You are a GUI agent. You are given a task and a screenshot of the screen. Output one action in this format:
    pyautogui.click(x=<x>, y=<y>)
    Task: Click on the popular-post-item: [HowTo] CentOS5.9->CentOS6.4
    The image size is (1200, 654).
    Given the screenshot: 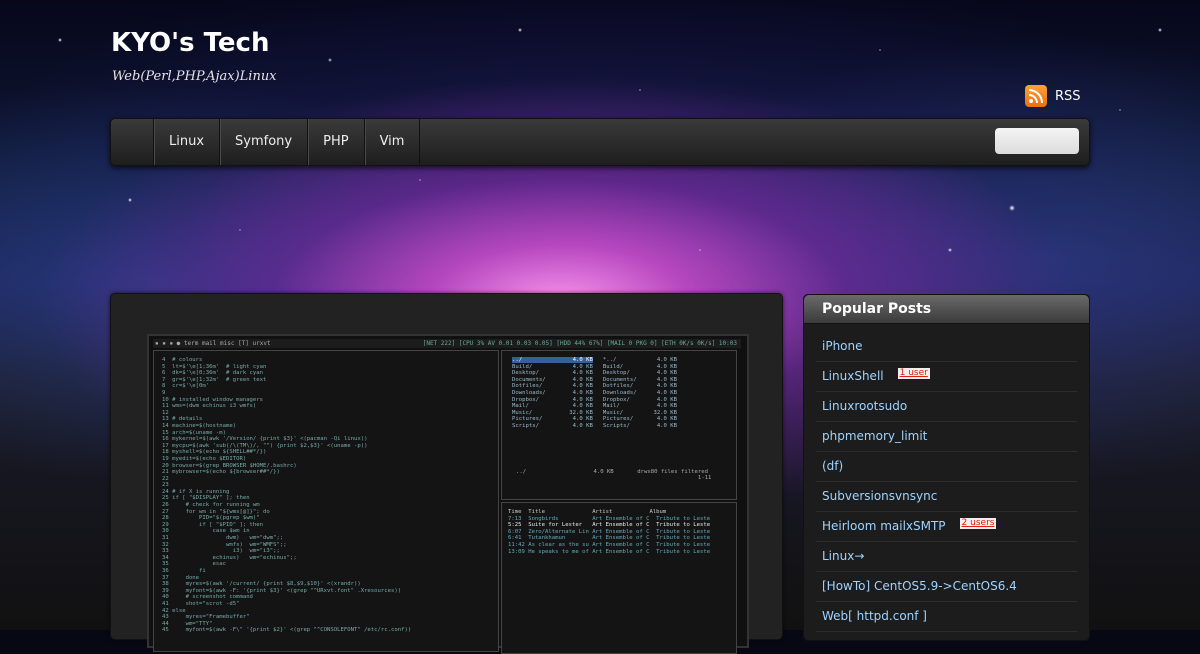 What is the action you would take?
    pyautogui.click(x=946, y=587)
    